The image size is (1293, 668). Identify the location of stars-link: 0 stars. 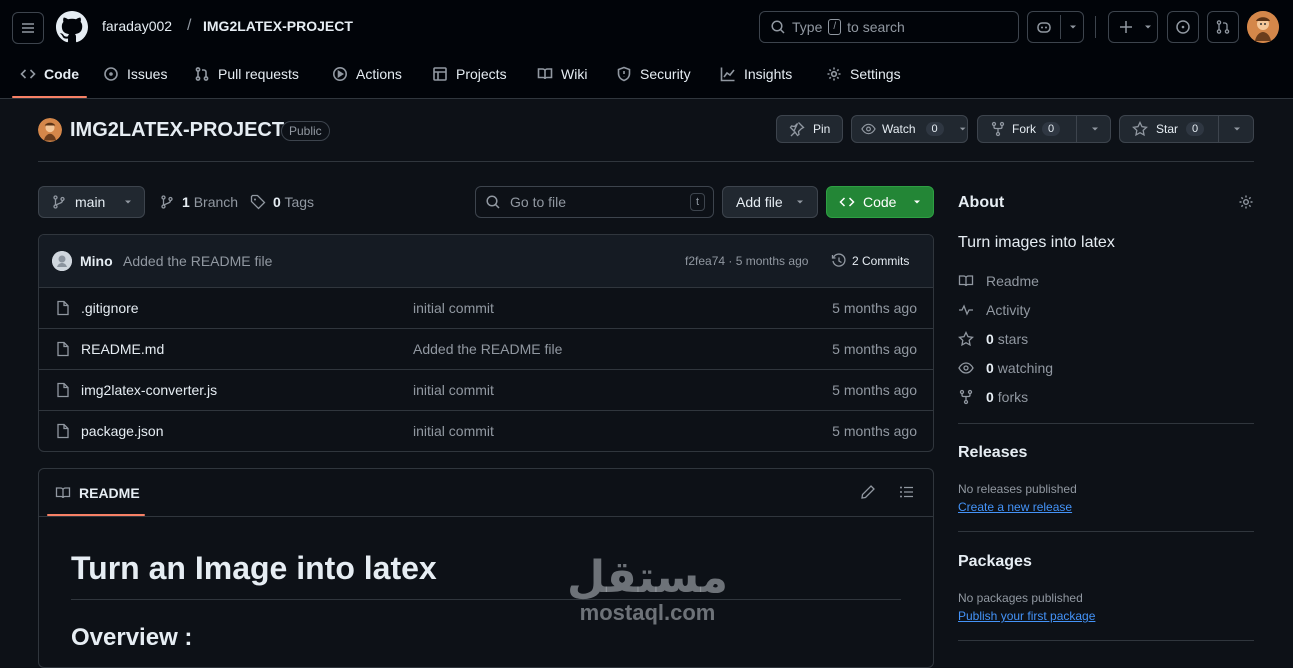
(993, 339).